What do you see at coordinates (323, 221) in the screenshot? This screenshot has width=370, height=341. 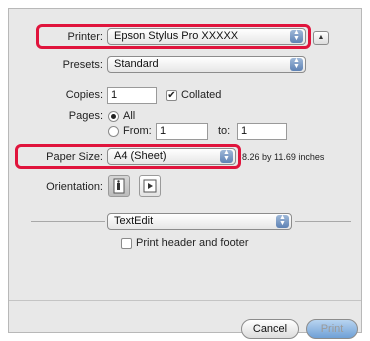 I see `section-separator-right` at bounding box center [323, 221].